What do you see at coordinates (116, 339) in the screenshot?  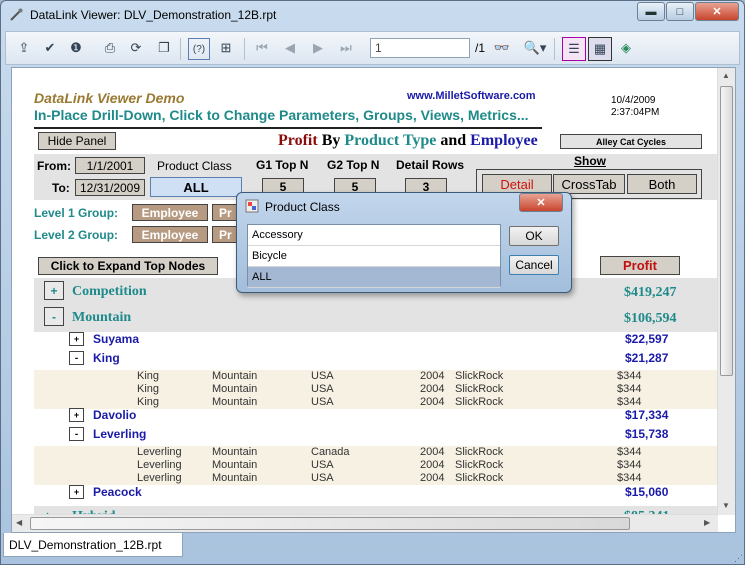 I see `subgroup-suyama: Suyama` at bounding box center [116, 339].